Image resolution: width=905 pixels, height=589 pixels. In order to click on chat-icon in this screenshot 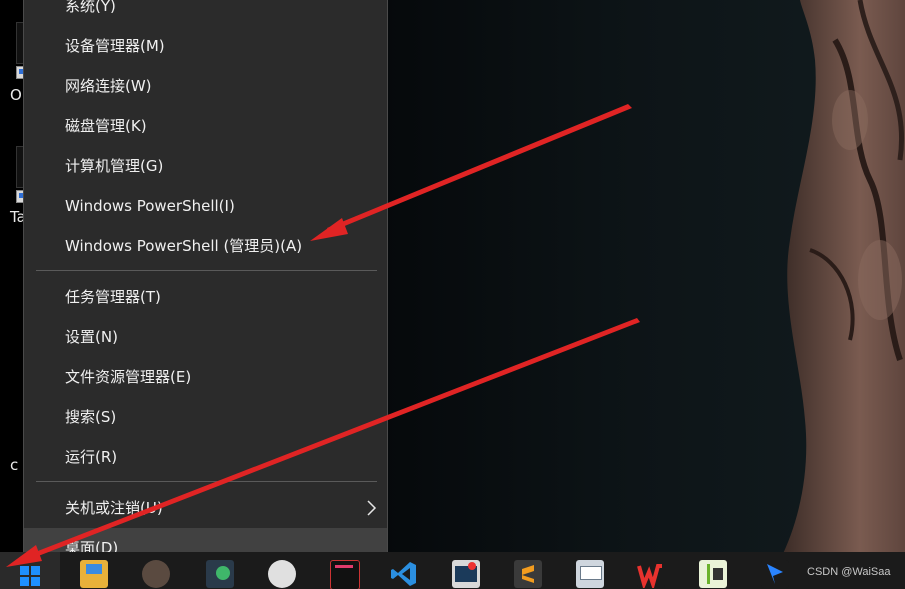, I will do `click(282, 574)`.